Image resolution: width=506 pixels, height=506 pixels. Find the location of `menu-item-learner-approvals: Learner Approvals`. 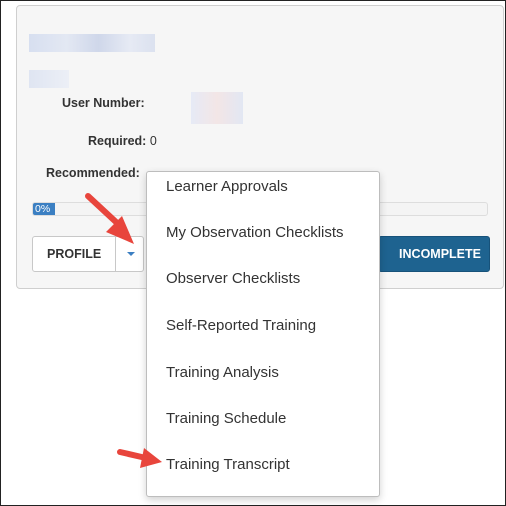

menu-item-learner-approvals: Learner Approvals is located at coordinates (263, 197).